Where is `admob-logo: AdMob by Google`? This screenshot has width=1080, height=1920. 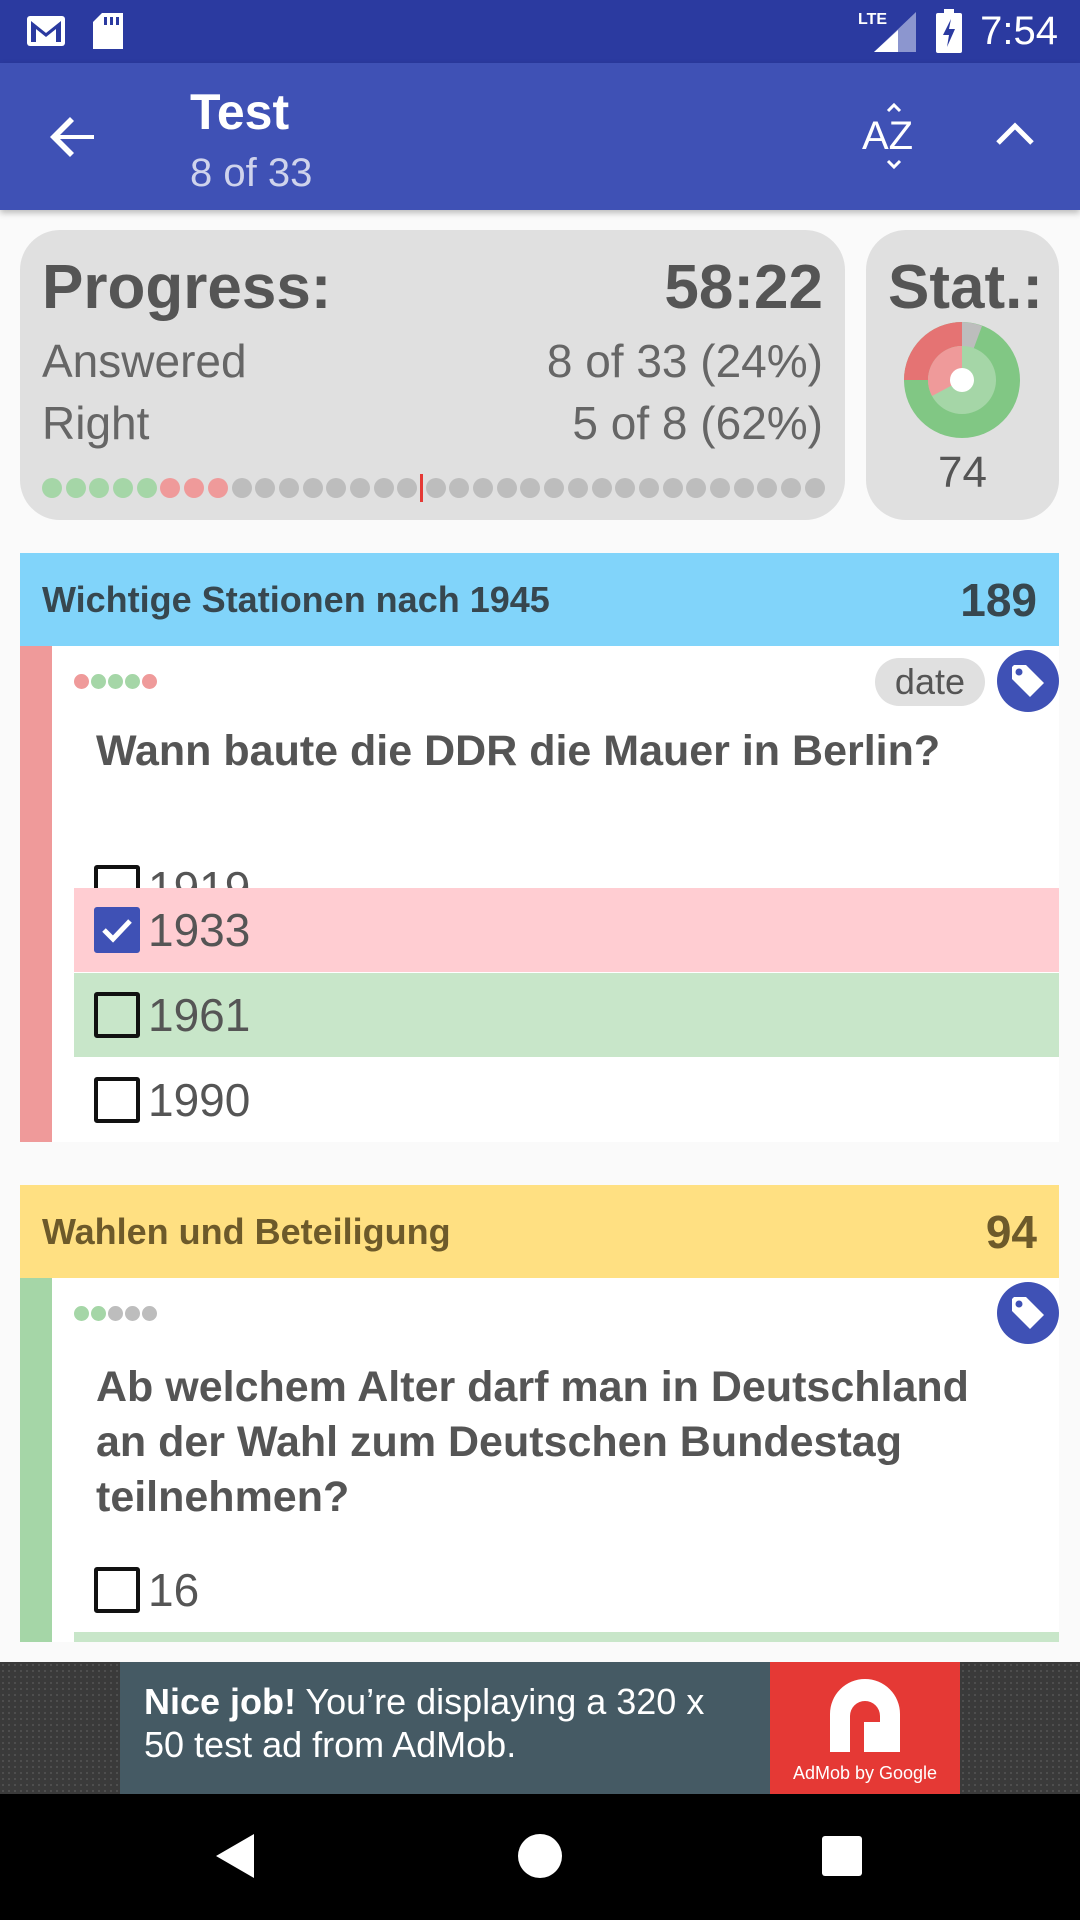
admob-logo: AdMob by Google is located at coordinates (865, 1728).